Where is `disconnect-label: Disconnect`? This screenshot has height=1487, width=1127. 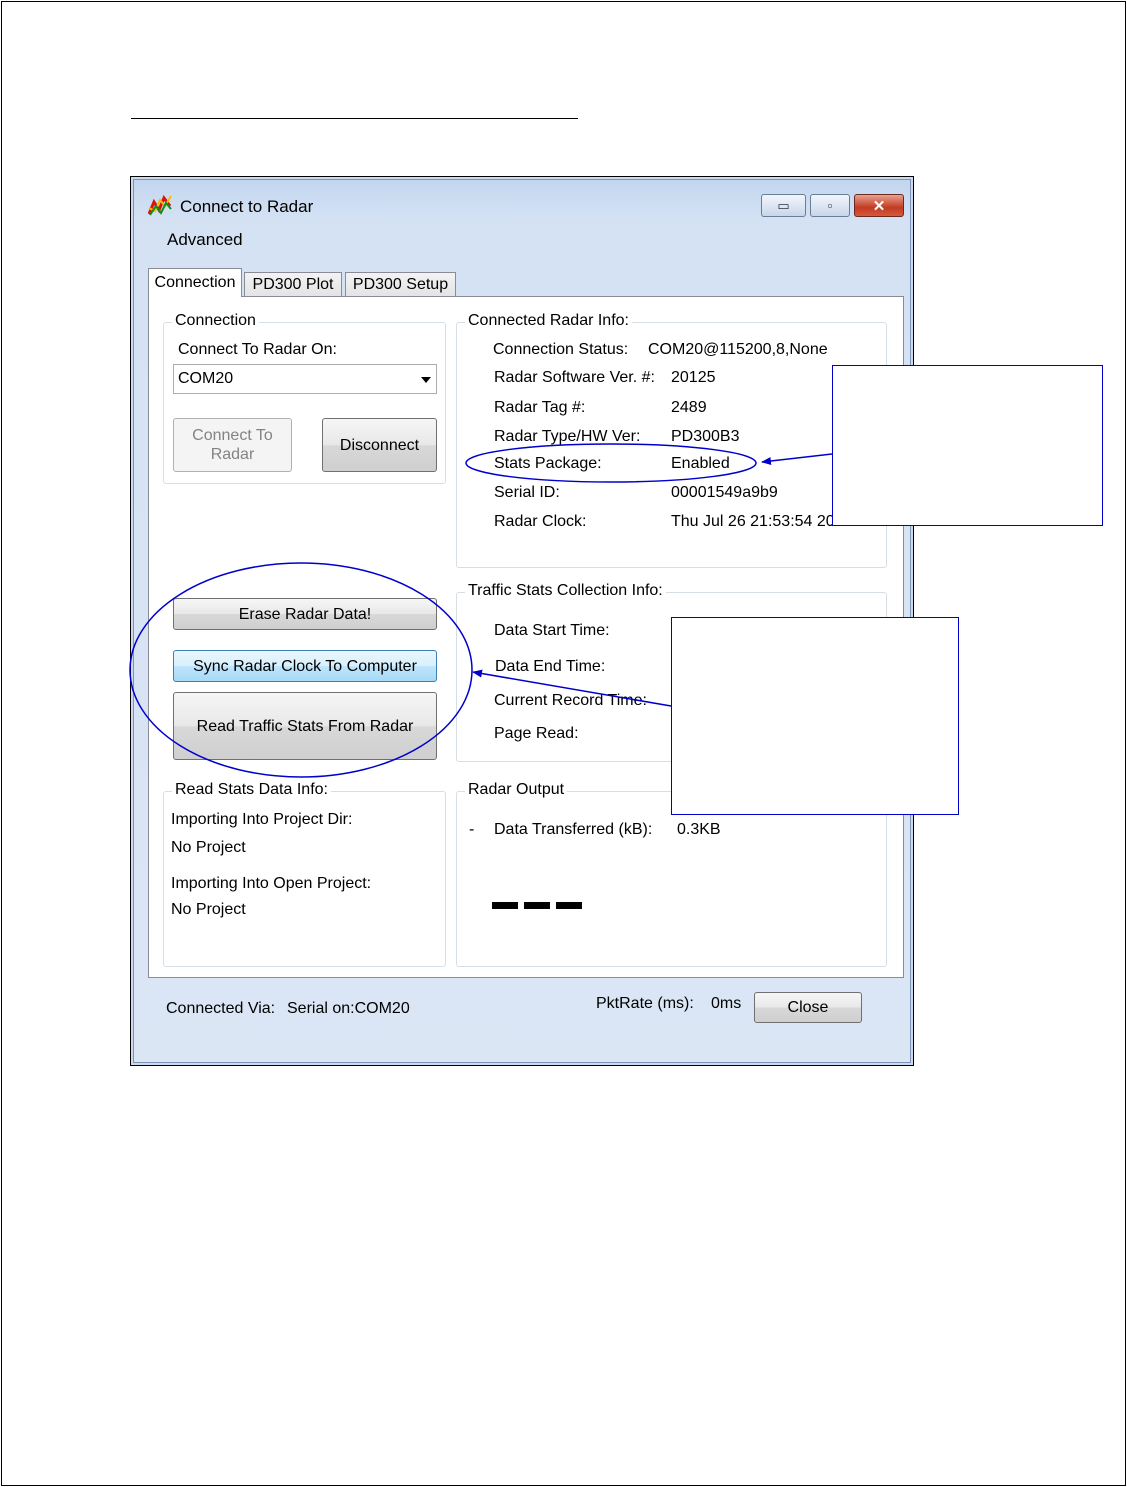
disconnect-label: Disconnect is located at coordinates (379, 445).